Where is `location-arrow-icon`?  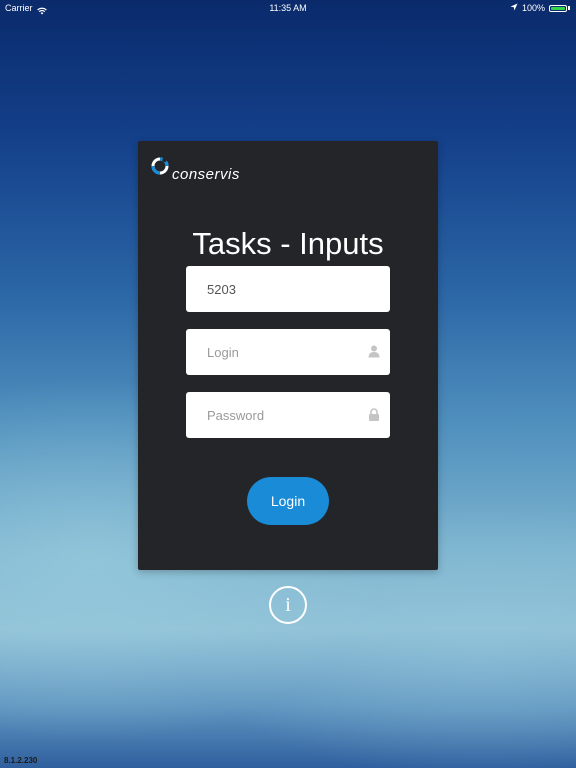
location-arrow-icon is located at coordinates (514, 8).